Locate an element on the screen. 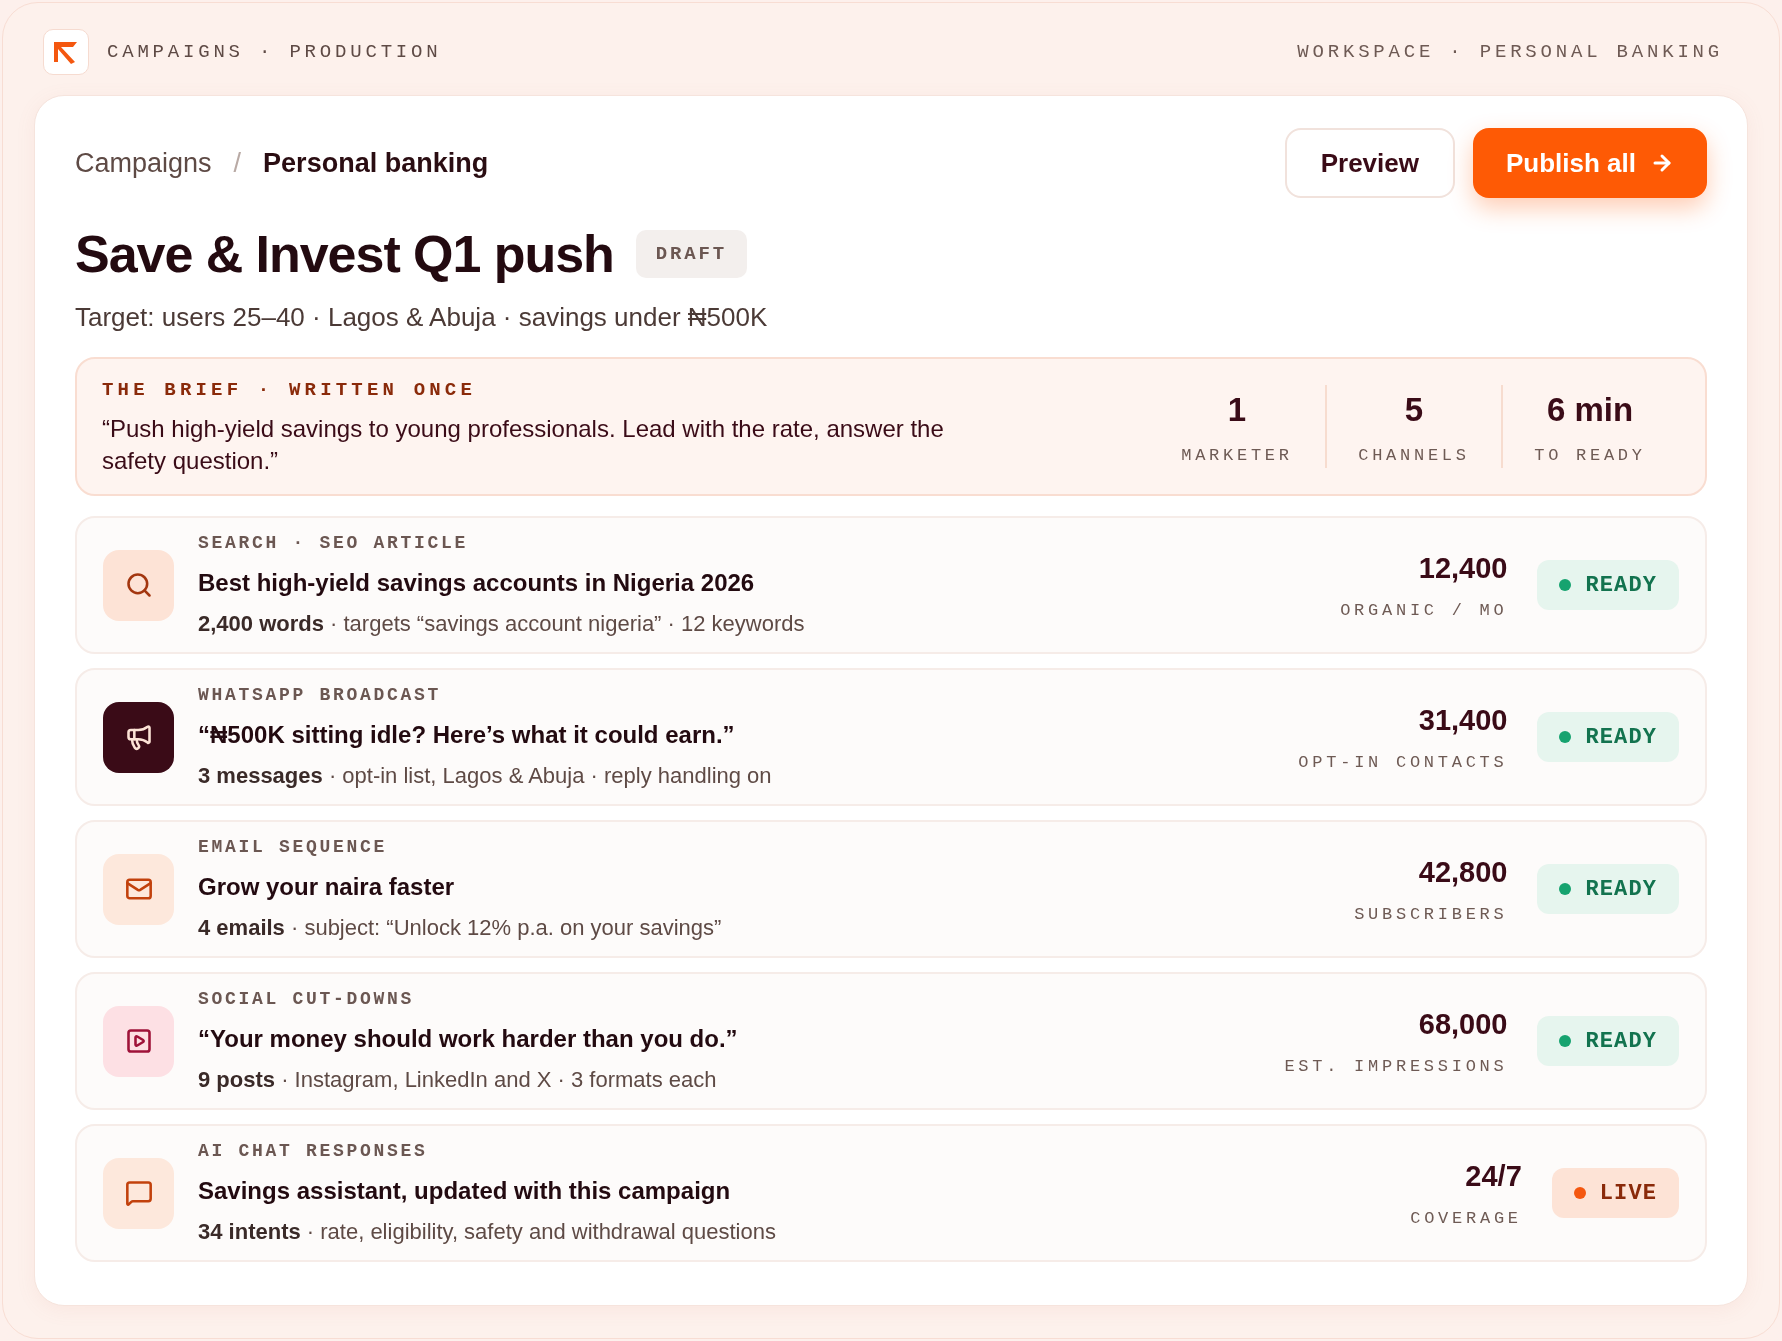 This screenshot has width=1782, height=1341. channel-card: EMAIL SEQUENCE Grow your naira faster 4 emails · subject: “Unlock 12% p.a. on your savings” 42,800 SUBSCRIBERS READY is located at coordinates (891, 889).